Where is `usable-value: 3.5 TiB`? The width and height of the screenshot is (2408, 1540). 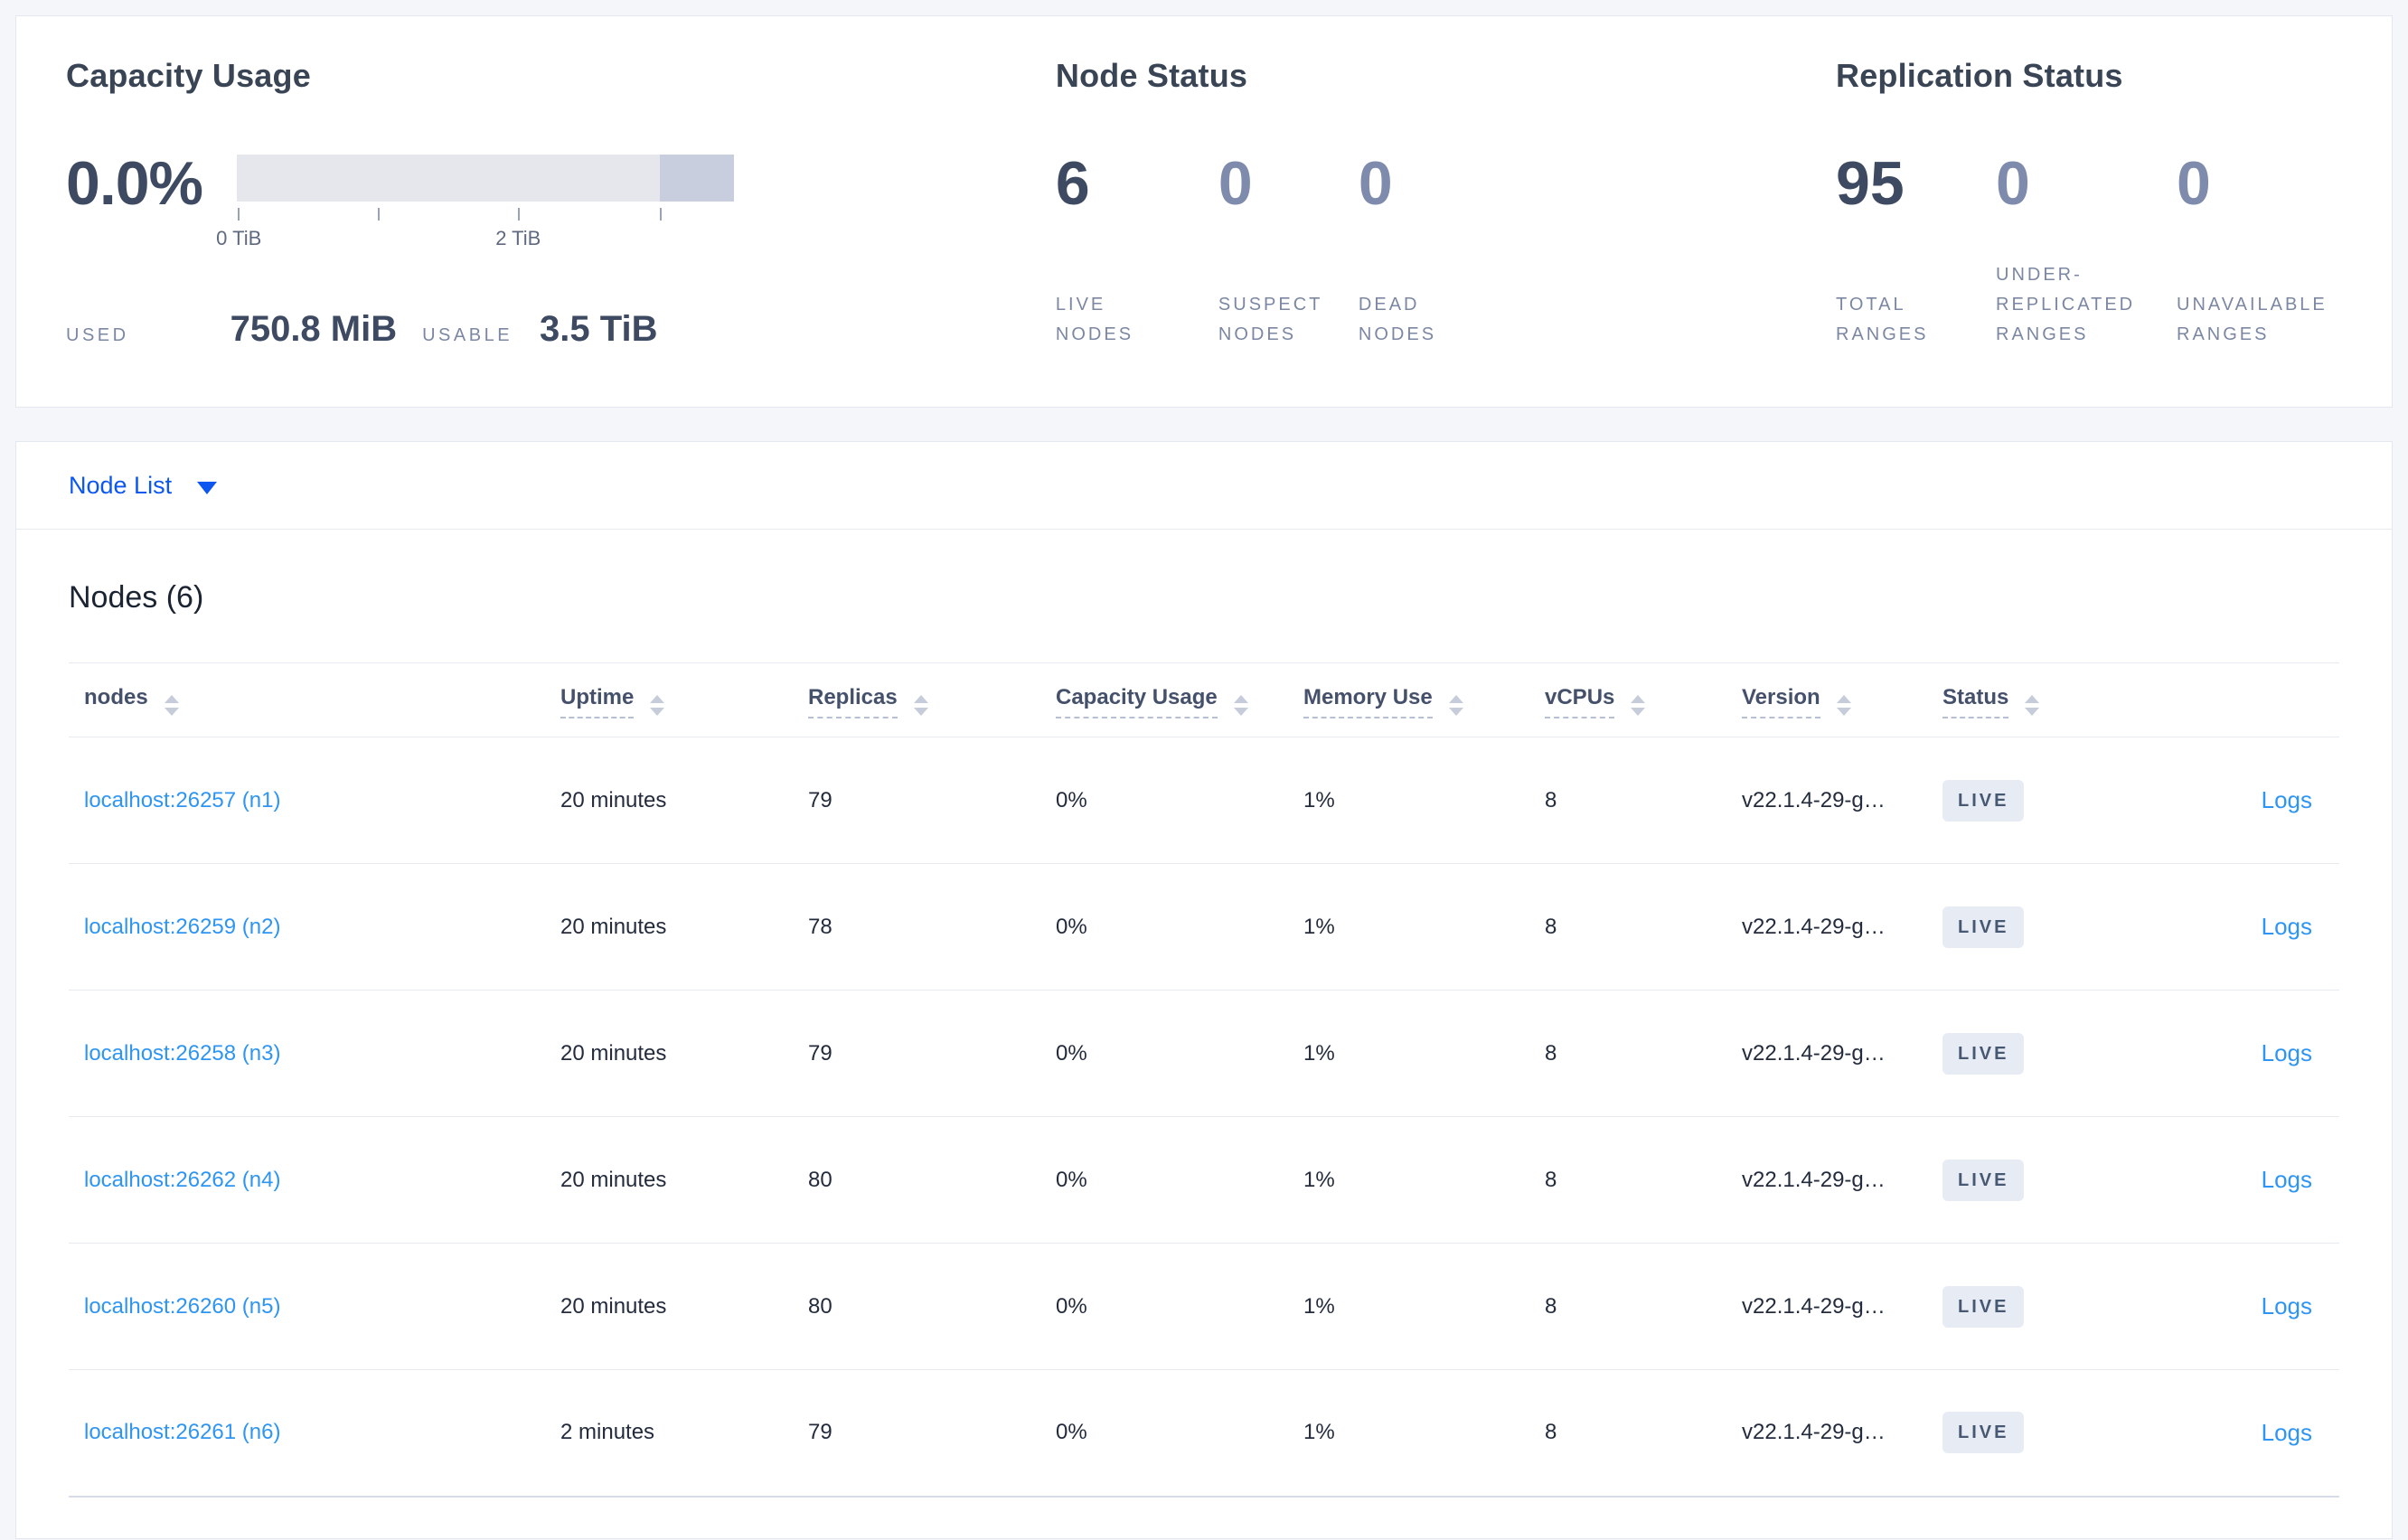
usable-value: 3.5 TiB is located at coordinates (599, 329).